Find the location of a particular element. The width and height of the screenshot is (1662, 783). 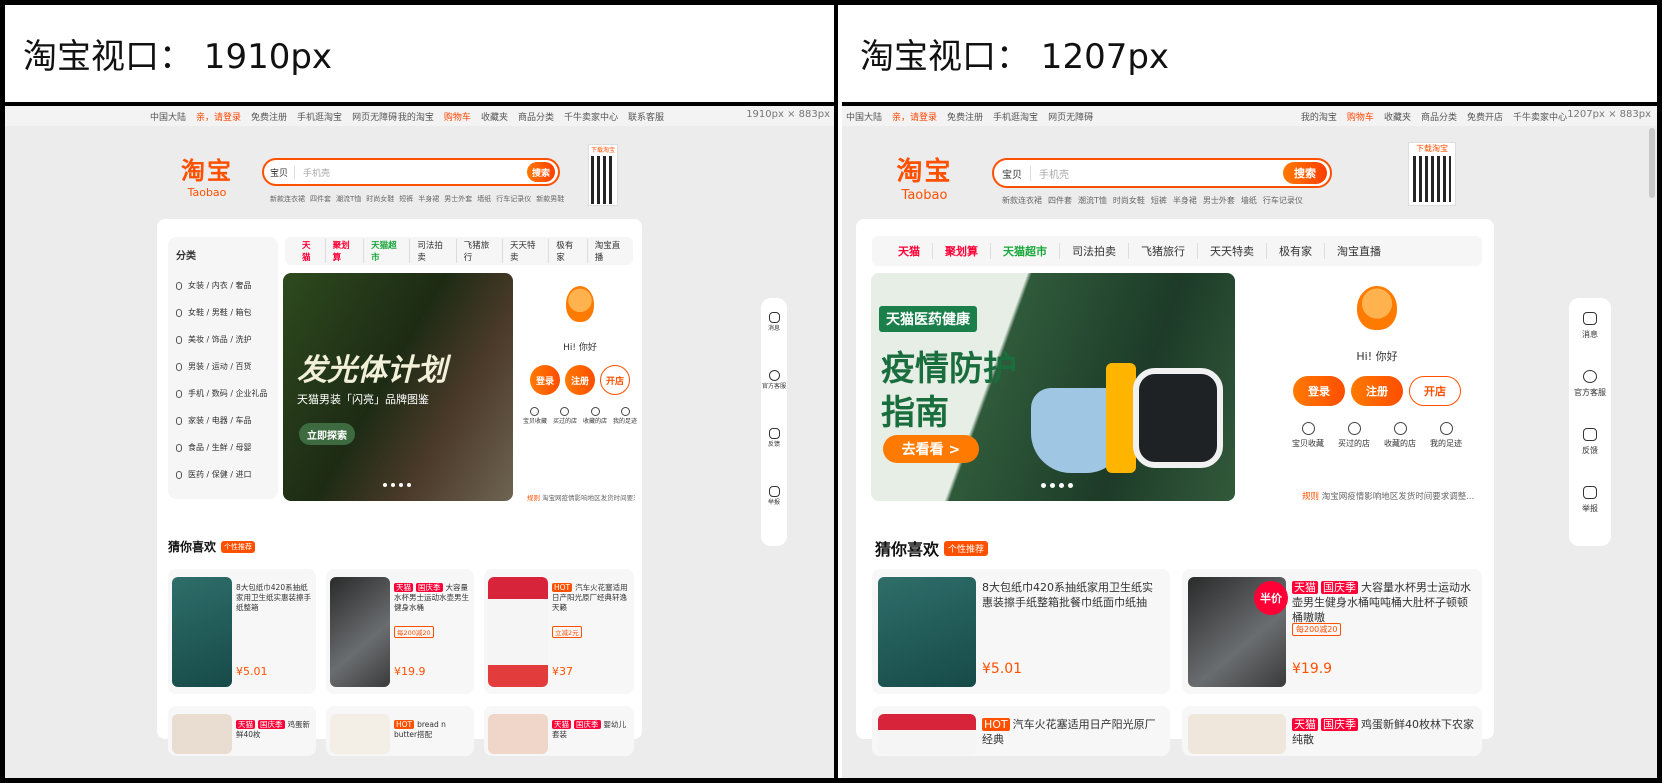

scrollbar is located at coordinates (1652, 163).